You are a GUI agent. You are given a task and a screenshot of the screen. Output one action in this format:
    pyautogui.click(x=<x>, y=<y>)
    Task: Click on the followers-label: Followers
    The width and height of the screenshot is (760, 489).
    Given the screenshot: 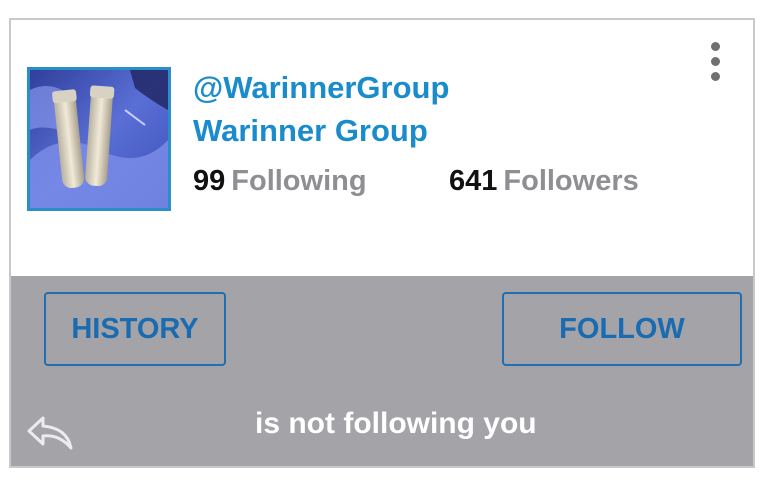 What is the action you would take?
    pyautogui.click(x=571, y=181)
    